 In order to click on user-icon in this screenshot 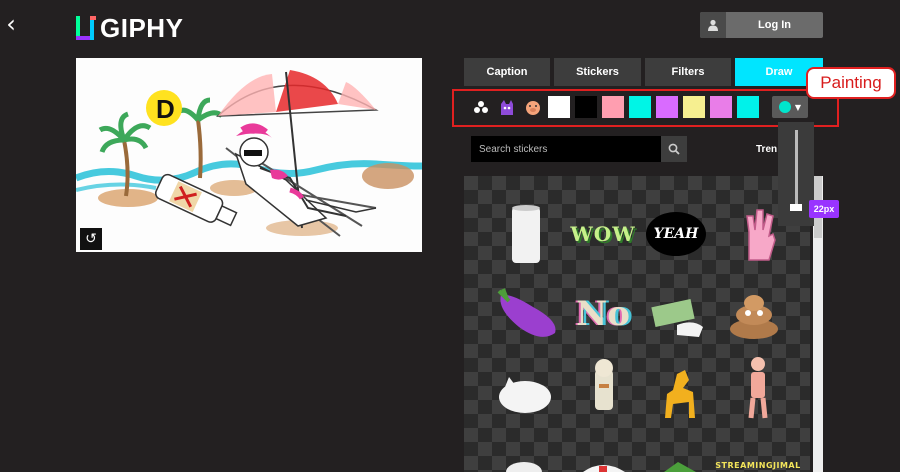, I will do `click(713, 25)`.